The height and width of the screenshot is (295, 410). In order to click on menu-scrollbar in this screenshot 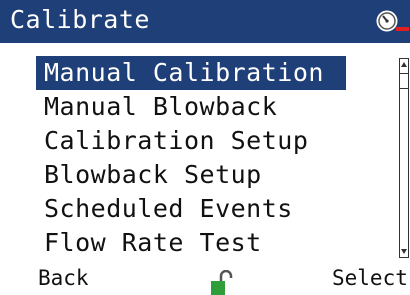, I will do `click(404, 158)`.